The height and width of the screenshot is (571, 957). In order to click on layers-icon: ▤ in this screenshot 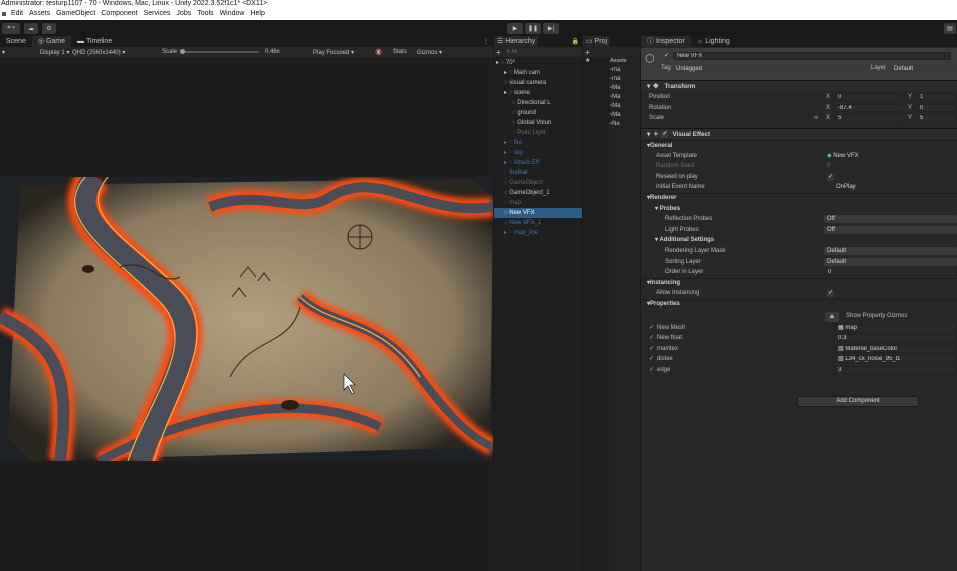, I will do `click(950, 28)`.